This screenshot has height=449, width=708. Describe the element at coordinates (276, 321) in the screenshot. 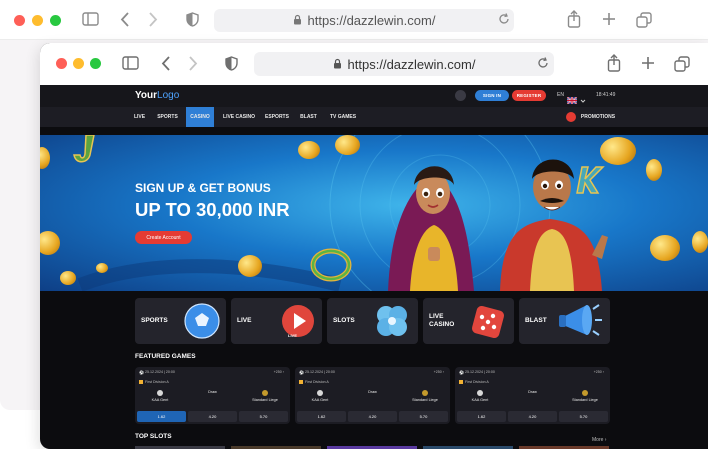

I see `category-tile-live: LIVE LIVE` at that location.